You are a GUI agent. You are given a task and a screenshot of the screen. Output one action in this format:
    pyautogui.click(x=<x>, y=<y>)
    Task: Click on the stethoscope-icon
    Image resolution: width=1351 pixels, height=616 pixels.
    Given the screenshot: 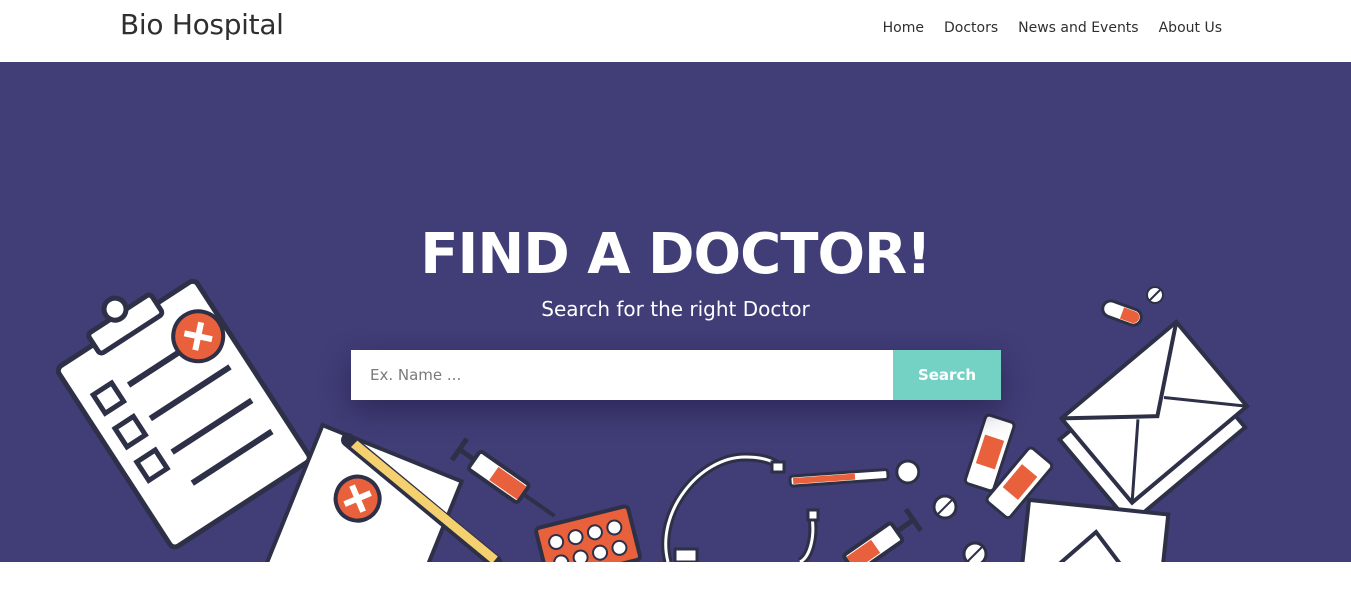 What is the action you would take?
    pyautogui.click(x=740, y=507)
    